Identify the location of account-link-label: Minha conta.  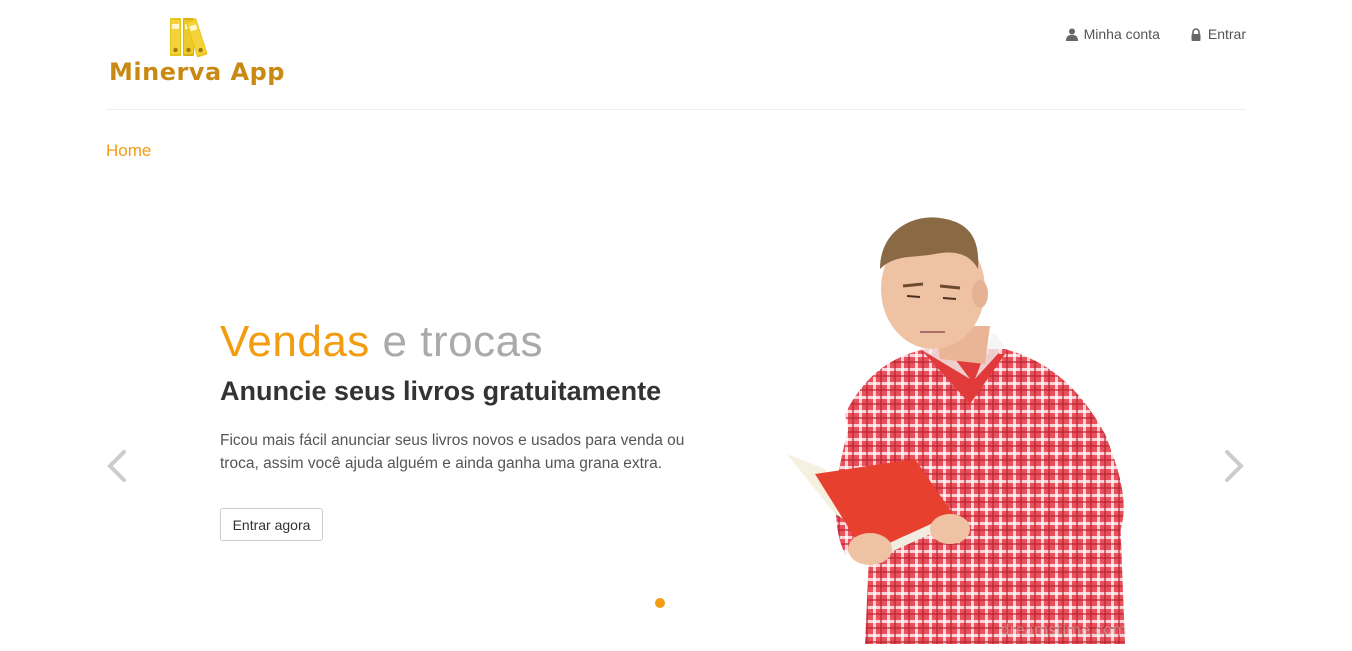
(1121, 34).